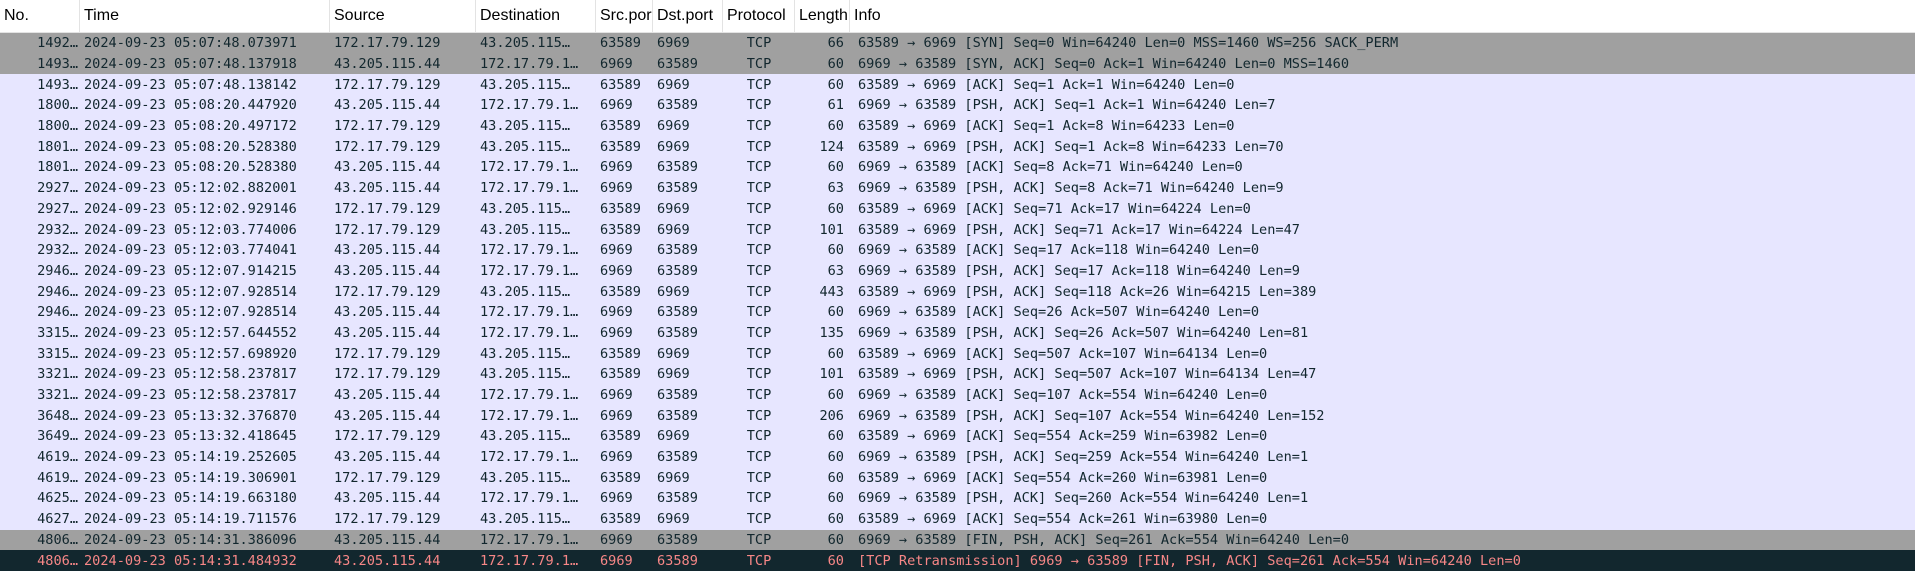  I want to click on packet-length: 124, so click(831, 146).